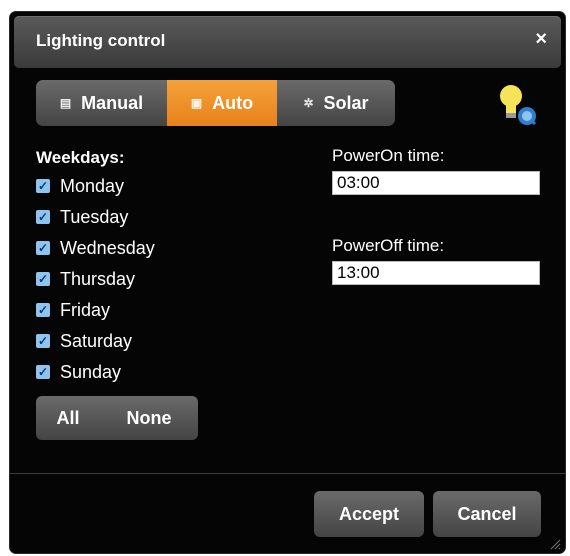  Describe the element at coordinates (388, 155) in the screenshot. I see `poweron-label: PowerOn time:` at that location.